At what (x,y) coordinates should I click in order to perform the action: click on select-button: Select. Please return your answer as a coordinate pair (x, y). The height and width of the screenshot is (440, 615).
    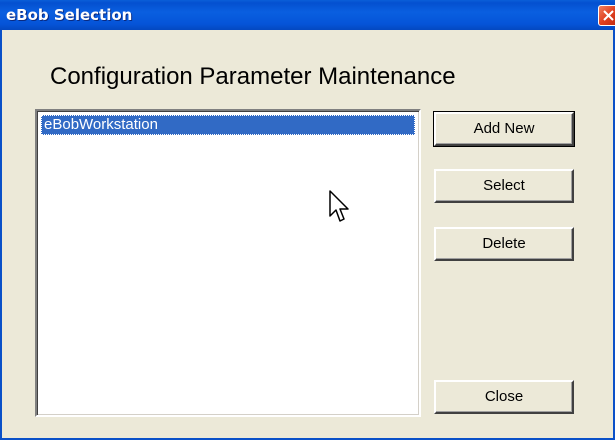
    Looking at the image, I should click on (504, 186).